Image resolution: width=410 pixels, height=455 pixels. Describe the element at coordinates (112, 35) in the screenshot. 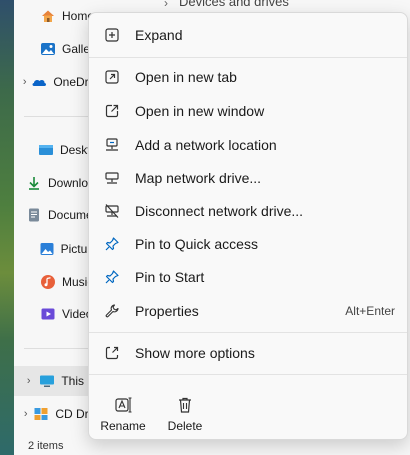

I see `expand-icon` at that location.